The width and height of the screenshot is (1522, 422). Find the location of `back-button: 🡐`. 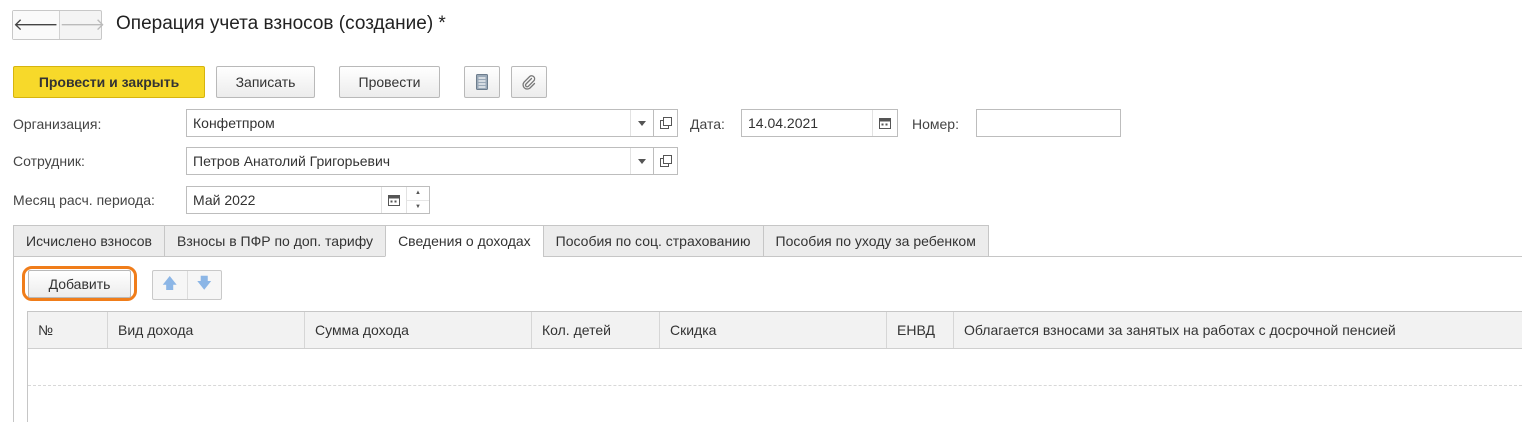

back-button: 🡐 is located at coordinates (36, 25).